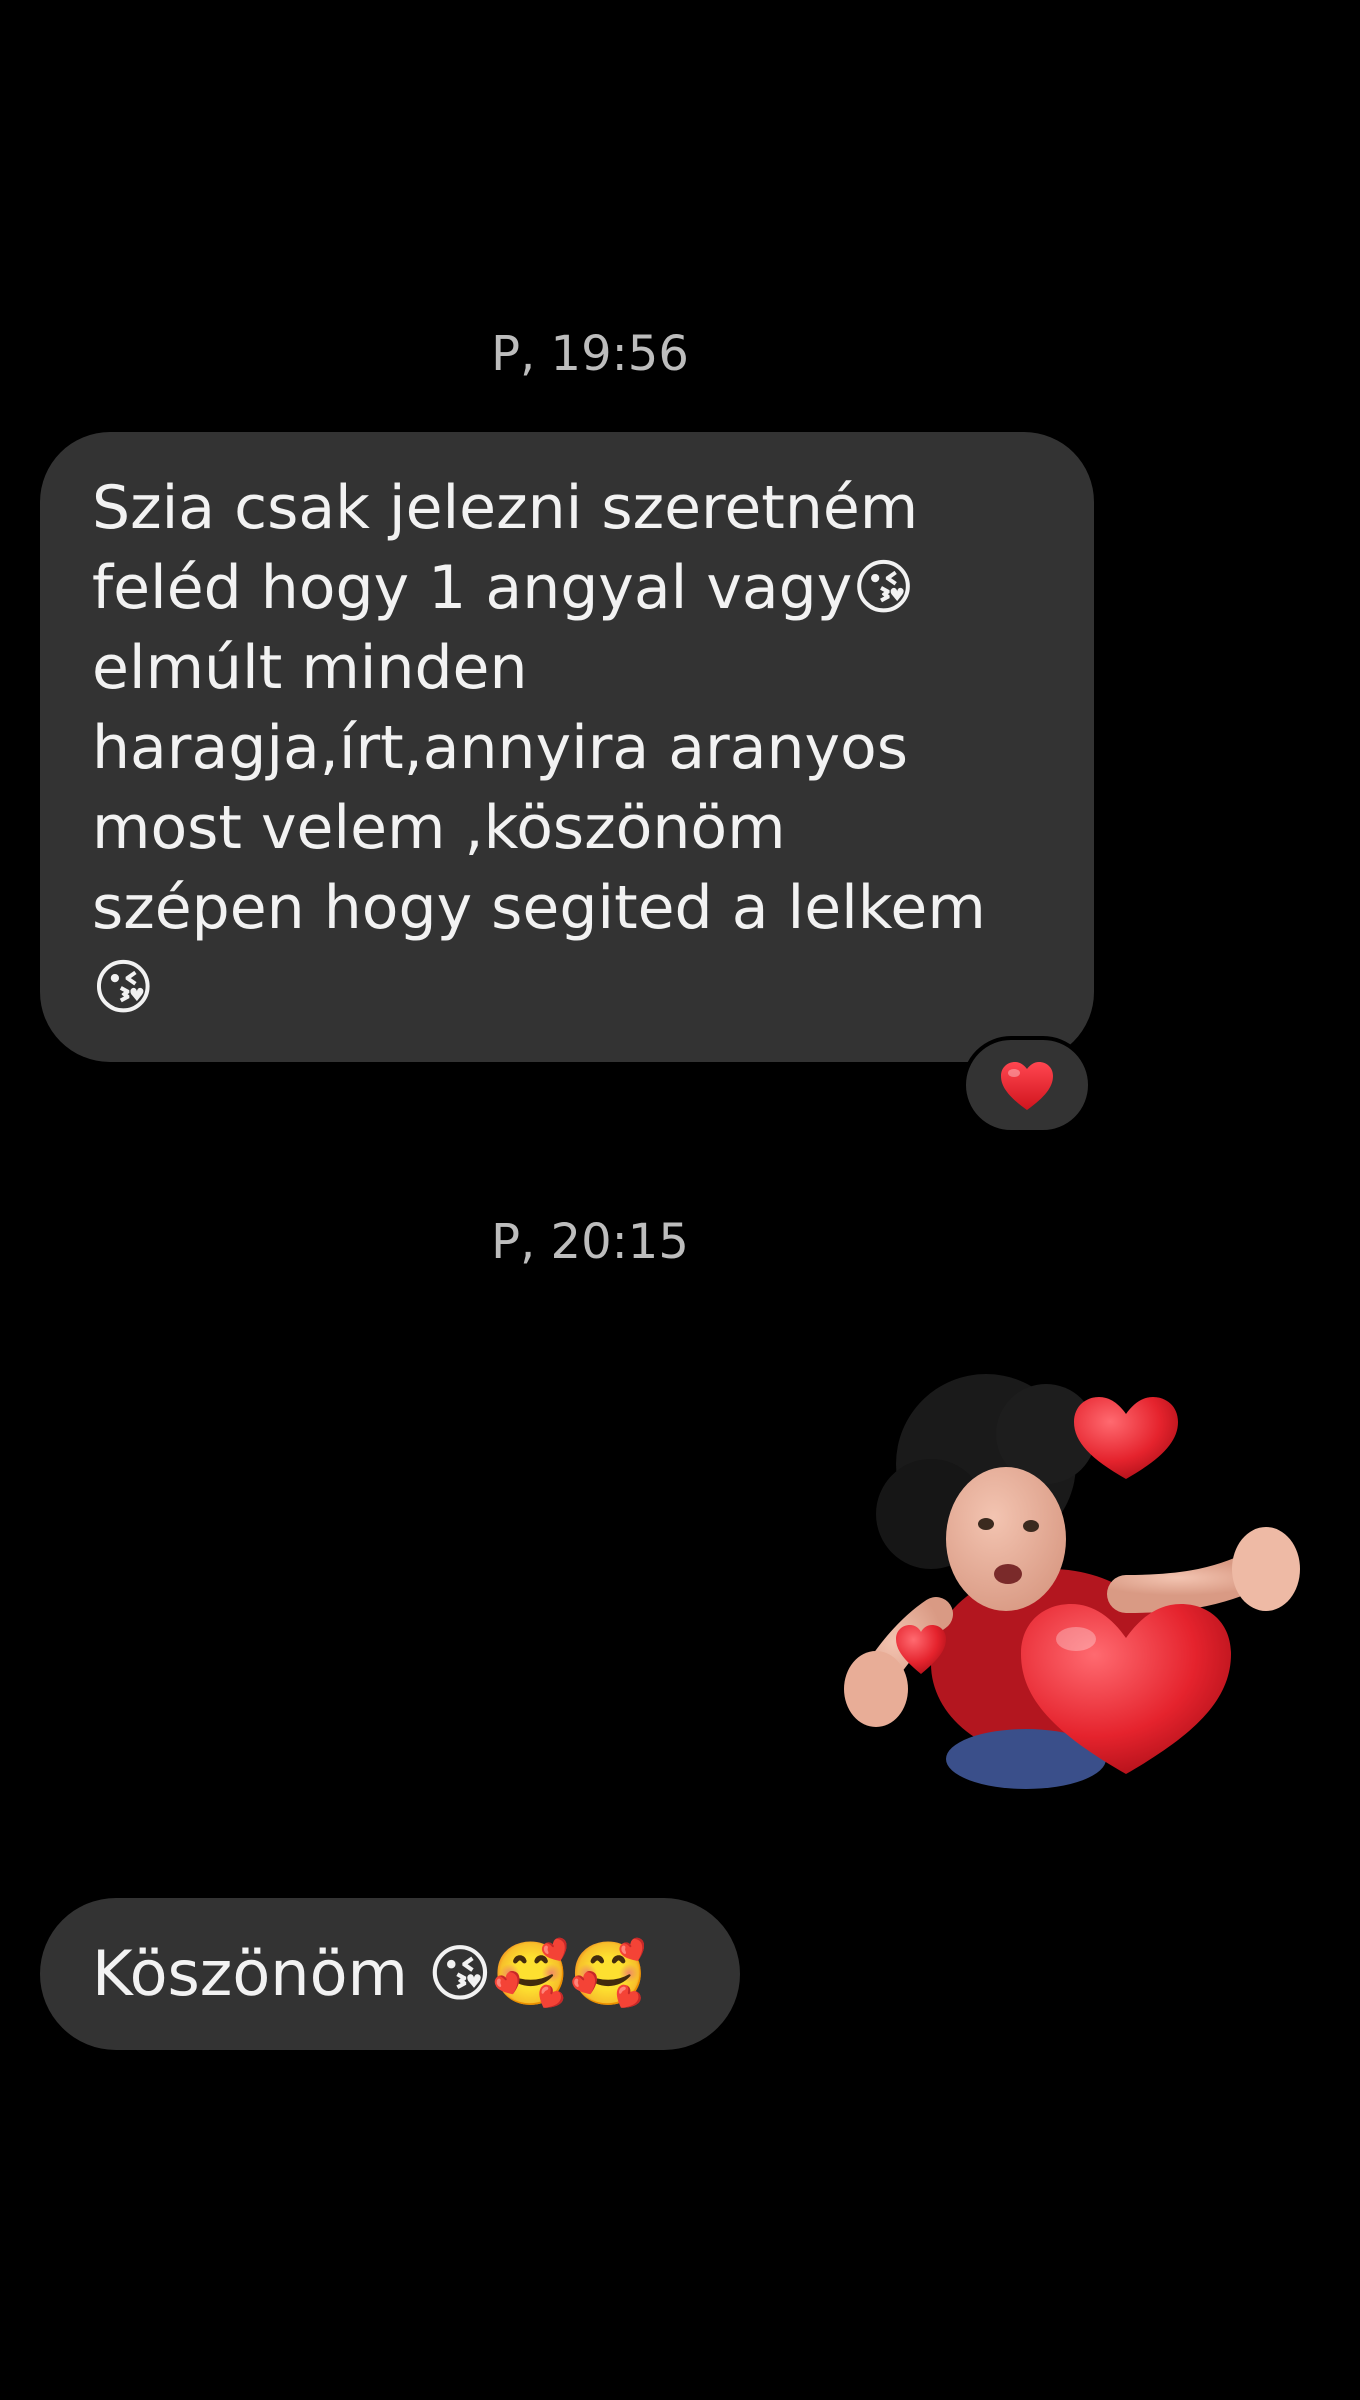  I want to click on woman-with-hearts-sticker, so click(1081, 1584).